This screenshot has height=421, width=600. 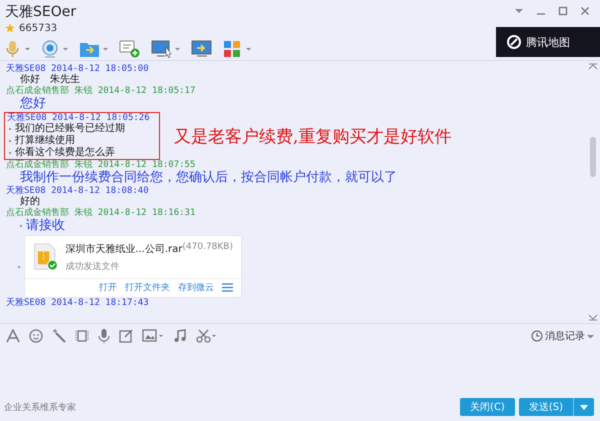 What do you see at coordinates (70, 128) in the screenshot?
I see `message-text: 我们的已经账号已经过期` at bounding box center [70, 128].